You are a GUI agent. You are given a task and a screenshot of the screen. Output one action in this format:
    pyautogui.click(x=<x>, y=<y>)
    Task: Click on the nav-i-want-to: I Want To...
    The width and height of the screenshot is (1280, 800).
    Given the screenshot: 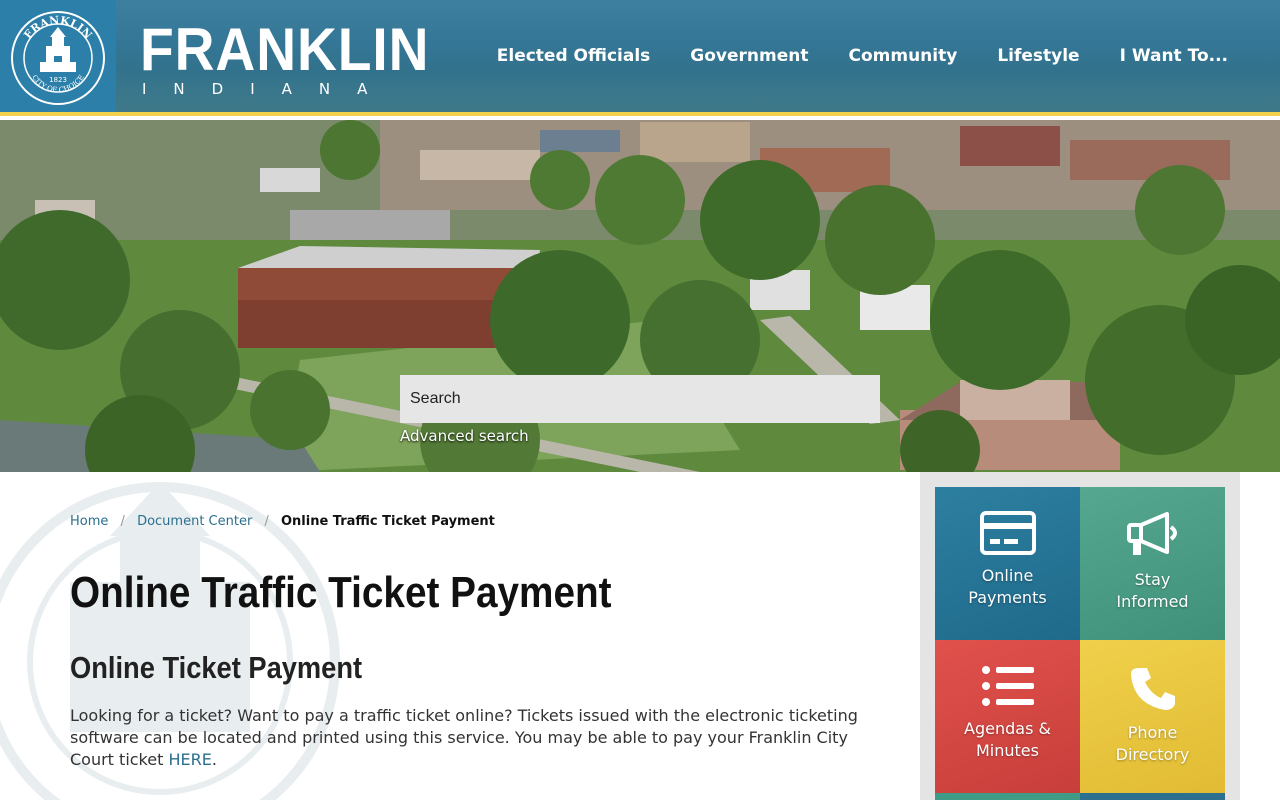 What is the action you would take?
    pyautogui.click(x=1174, y=56)
    